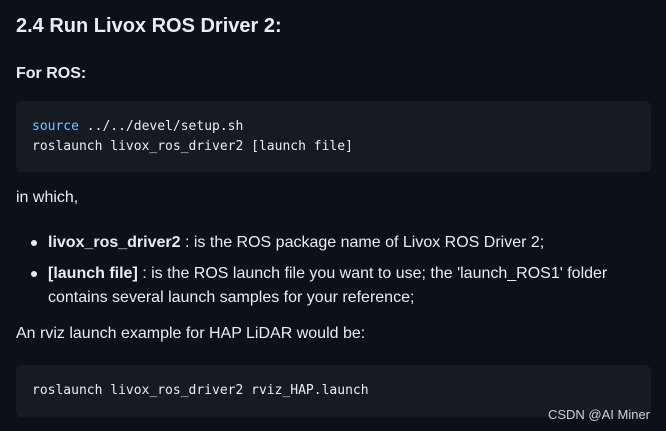  What do you see at coordinates (93, 273) in the screenshot?
I see `list-item-term: [launch file]` at bounding box center [93, 273].